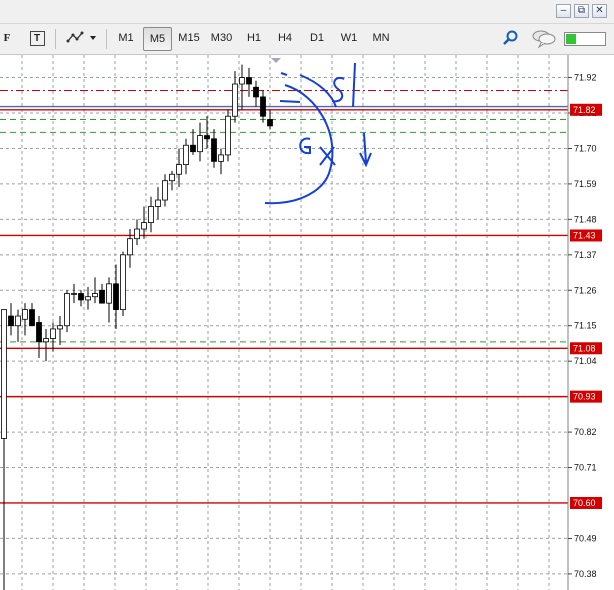 The width and height of the screenshot is (614, 590). I want to click on restore-button: ⧉, so click(581, 11).